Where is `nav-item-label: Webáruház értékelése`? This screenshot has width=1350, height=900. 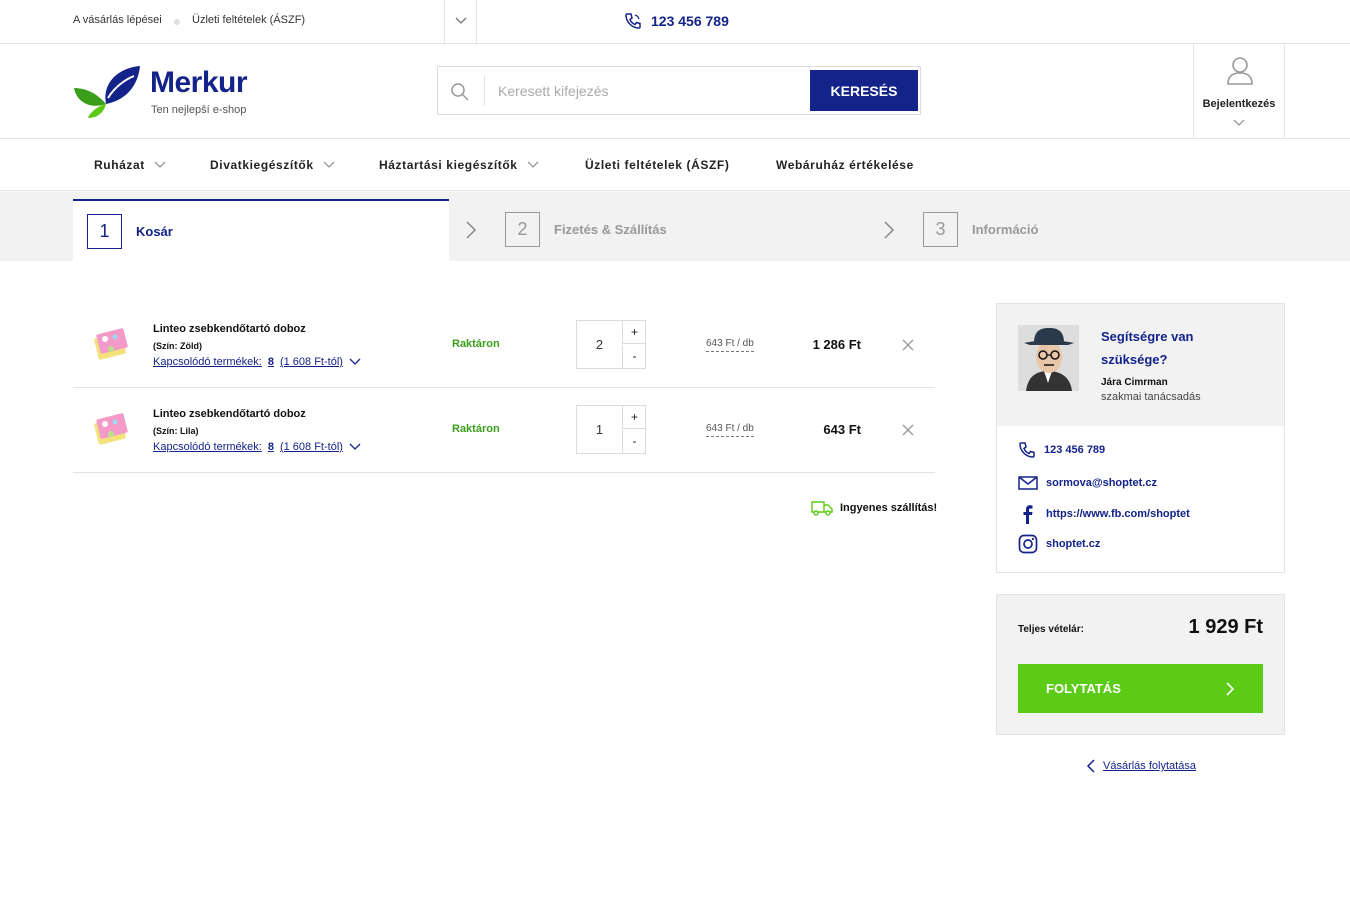 nav-item-label: Webáruház értékelése is located at coordinates (845, 165).